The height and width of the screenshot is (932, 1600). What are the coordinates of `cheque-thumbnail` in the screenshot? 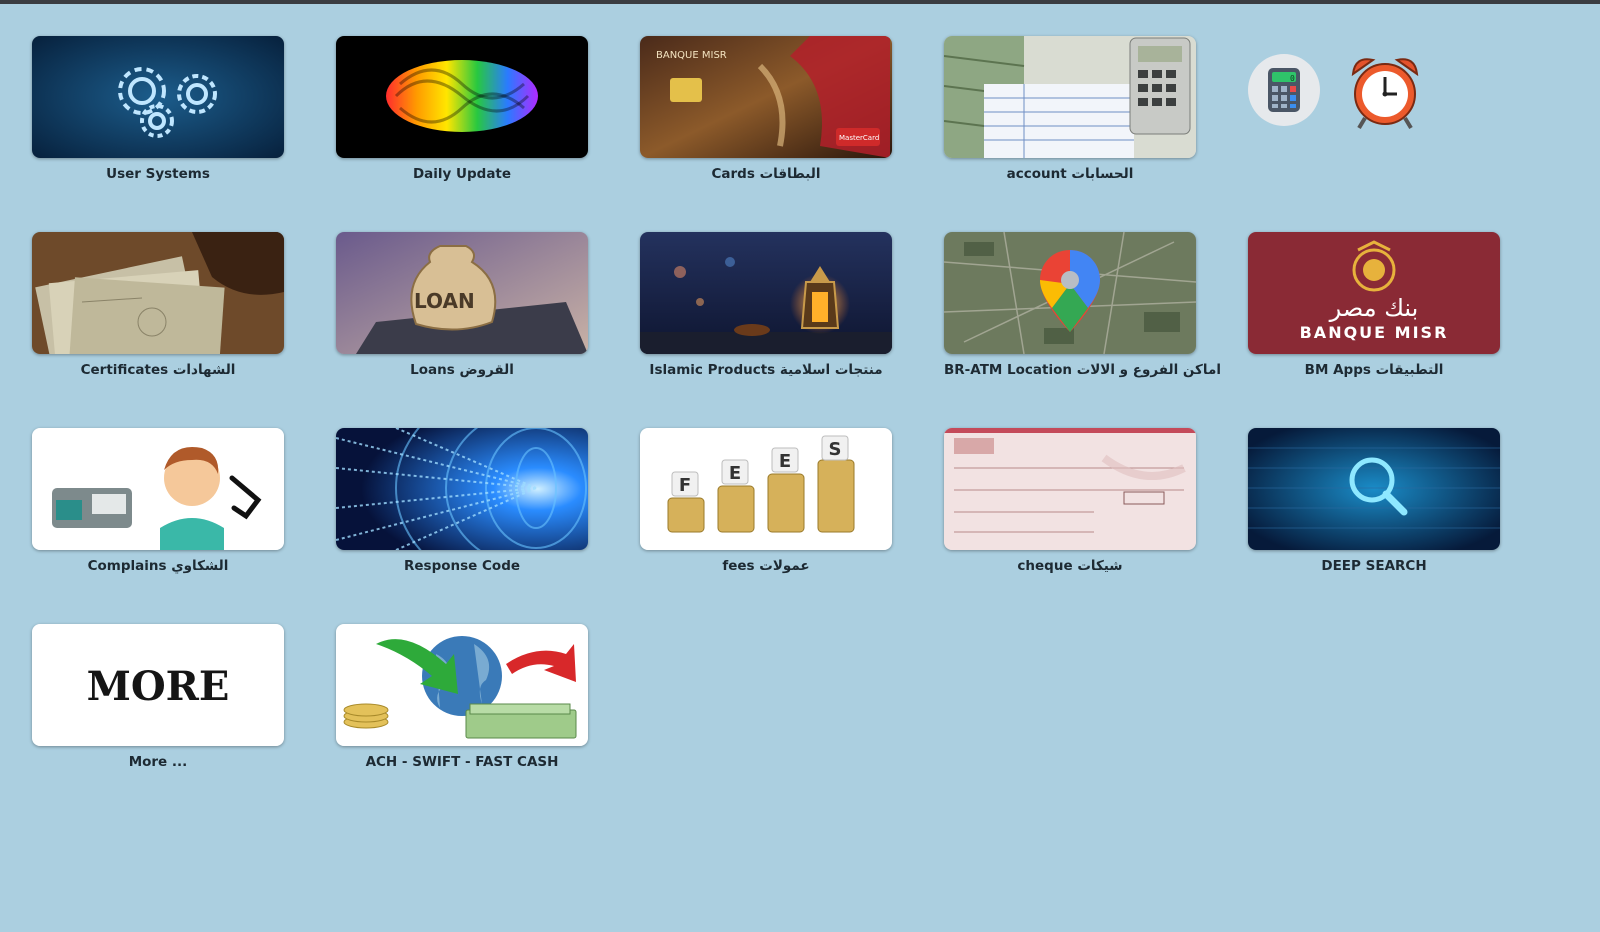 It's located at (1070, 489).